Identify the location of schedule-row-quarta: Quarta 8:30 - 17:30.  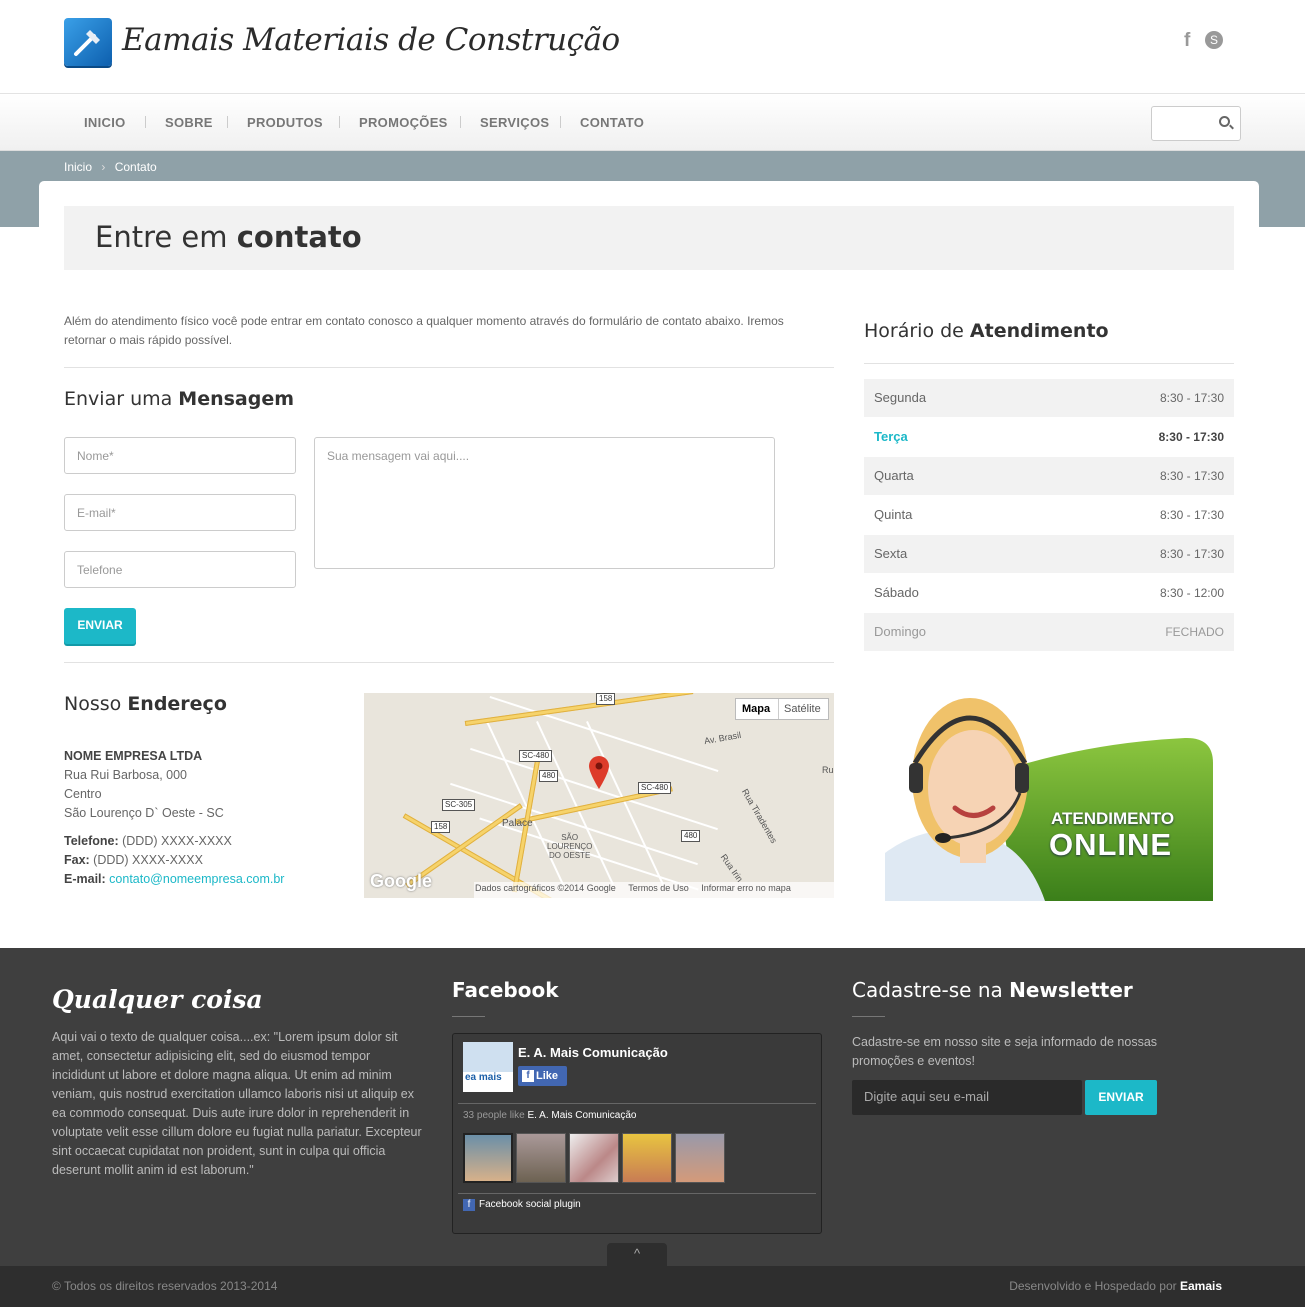
(1049, 476).